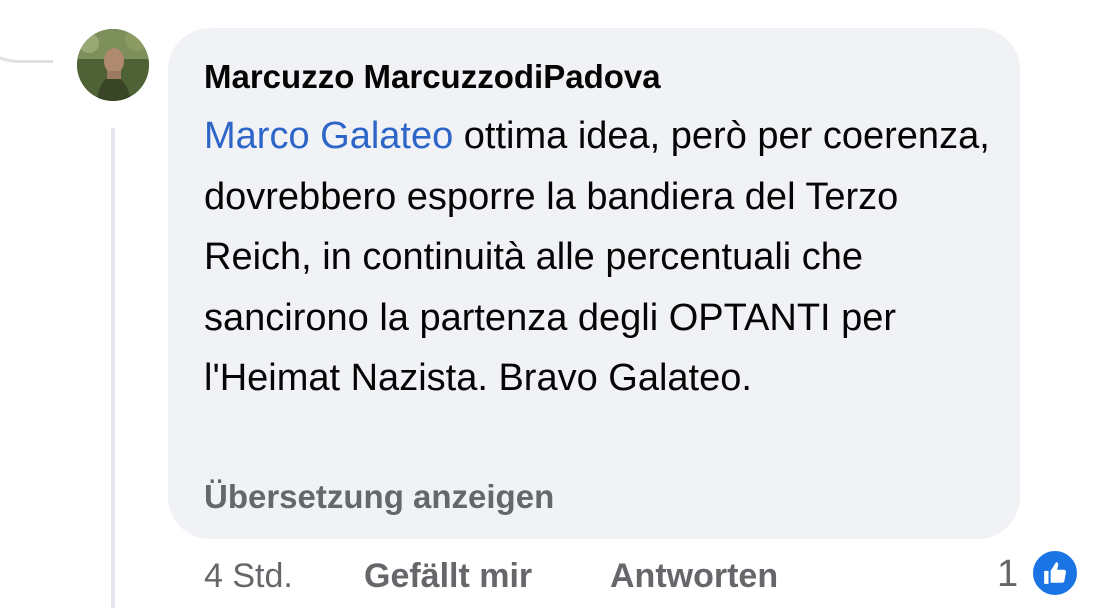  I want to click on translate-link: Übersetzung anzeigen, so click(379, 497).